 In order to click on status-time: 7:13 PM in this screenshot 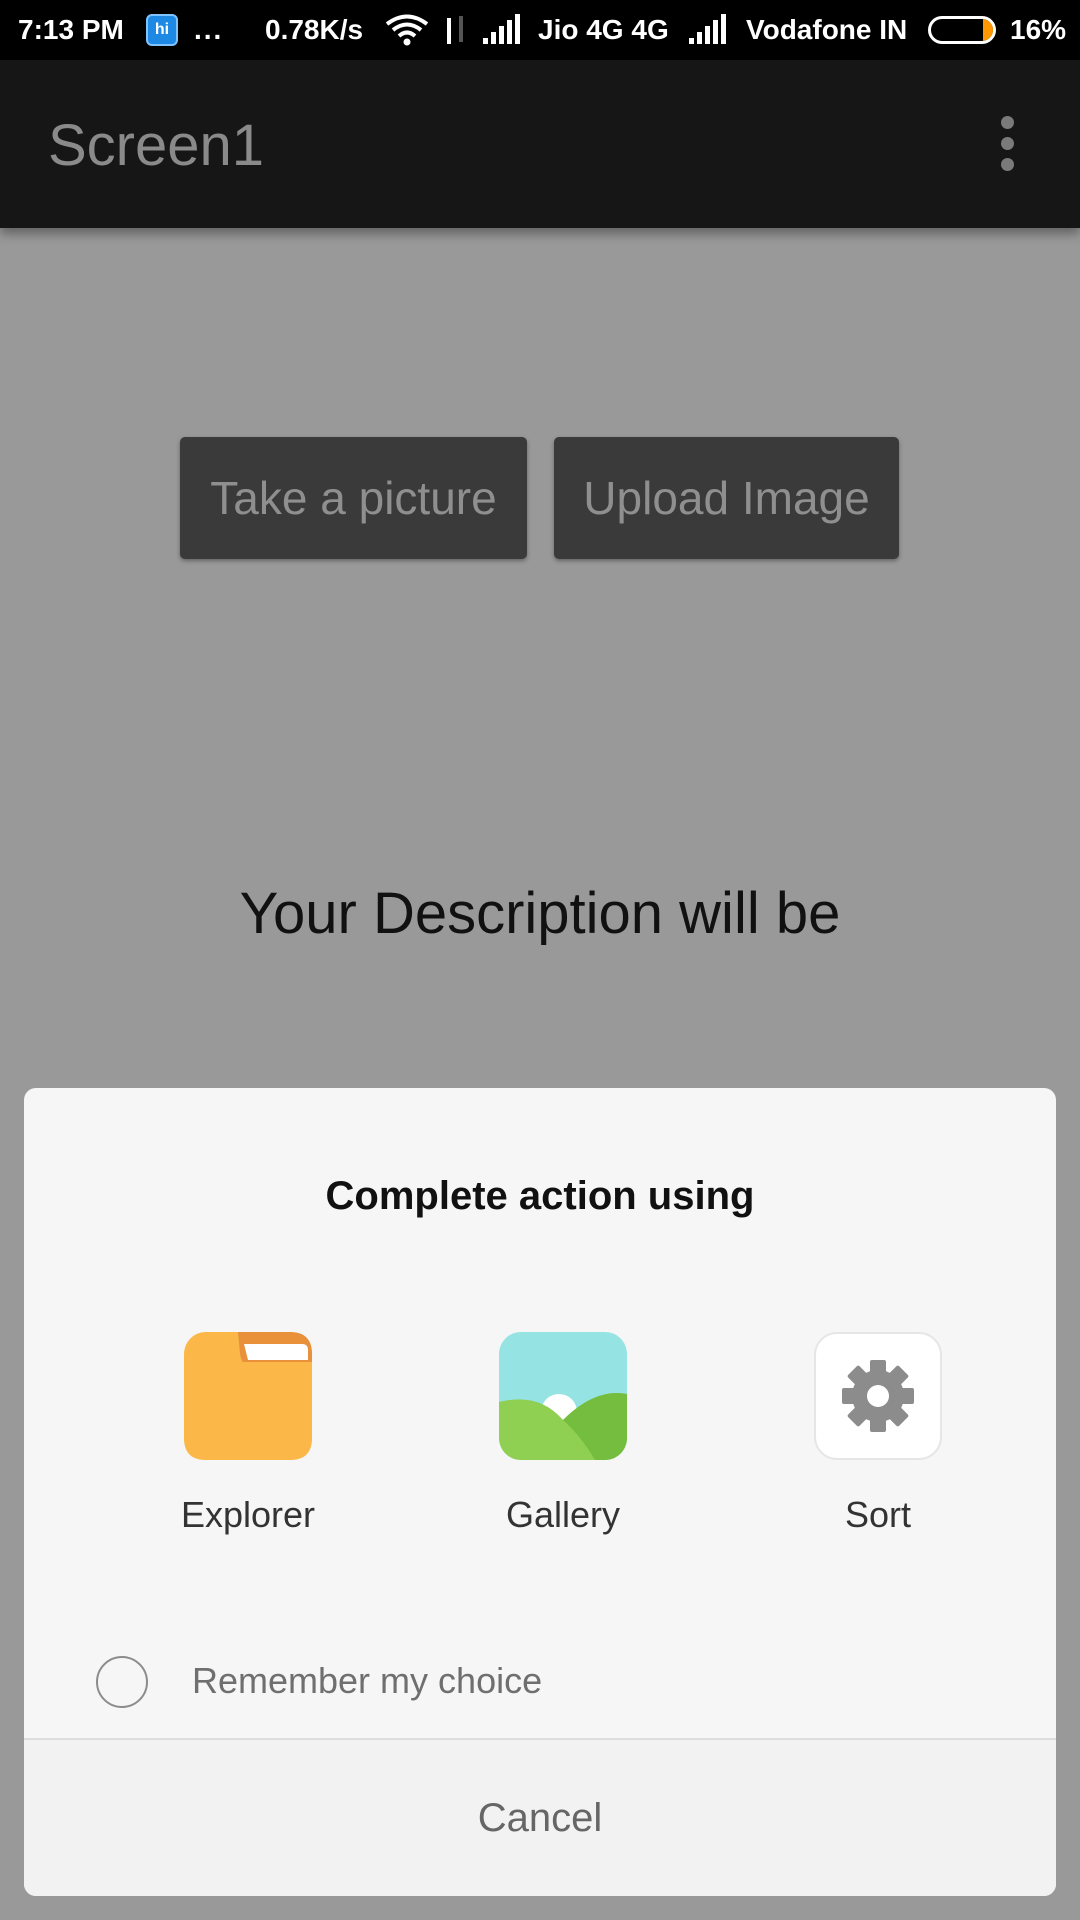, I will do `click(71, 29)`.